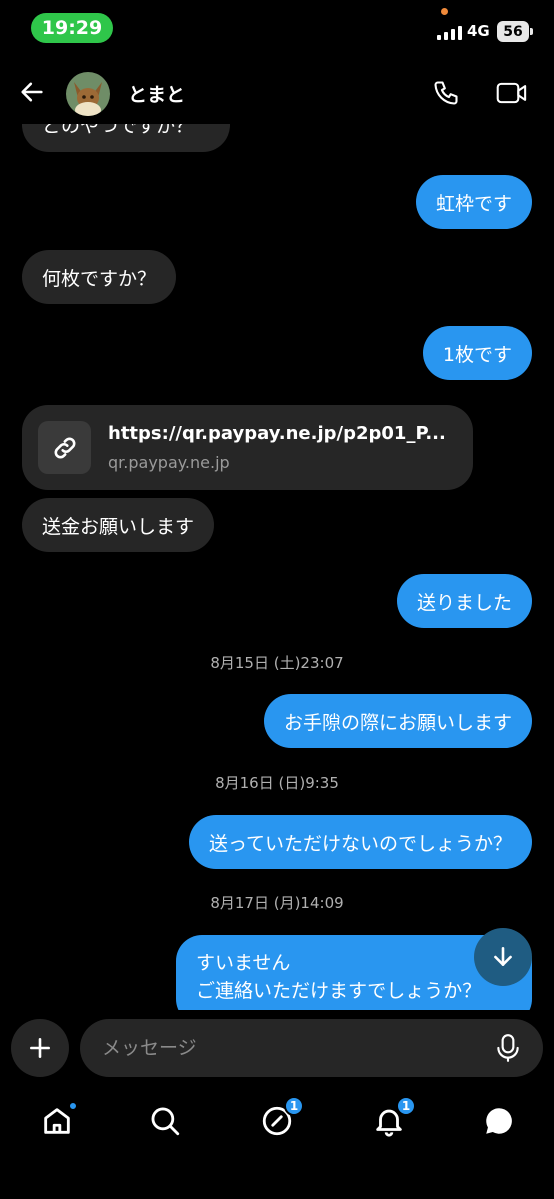 The image size is (554, 1199). Describe the element at coordinates (449, 32) in the screenshot. I see `signal-icon` at that location.